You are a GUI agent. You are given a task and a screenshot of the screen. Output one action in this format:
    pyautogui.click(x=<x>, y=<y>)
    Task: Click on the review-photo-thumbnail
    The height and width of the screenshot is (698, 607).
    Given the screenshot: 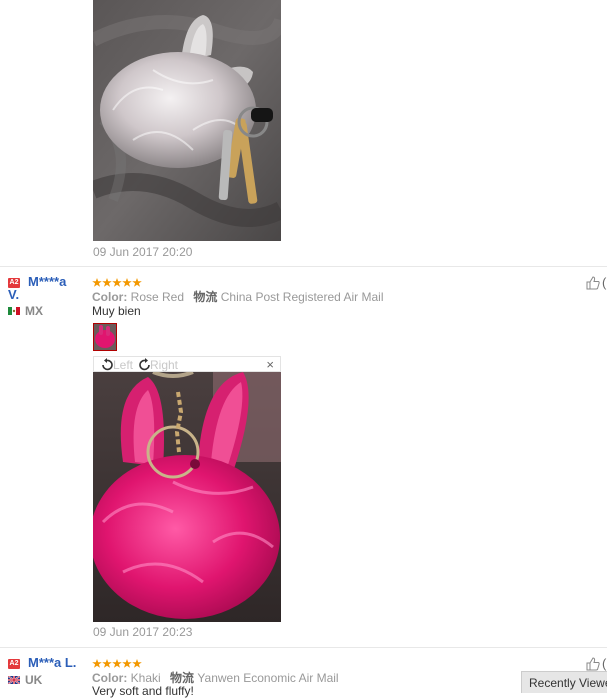 What is the action you would take?
    pyautogui.click(x=105, y=337)
    